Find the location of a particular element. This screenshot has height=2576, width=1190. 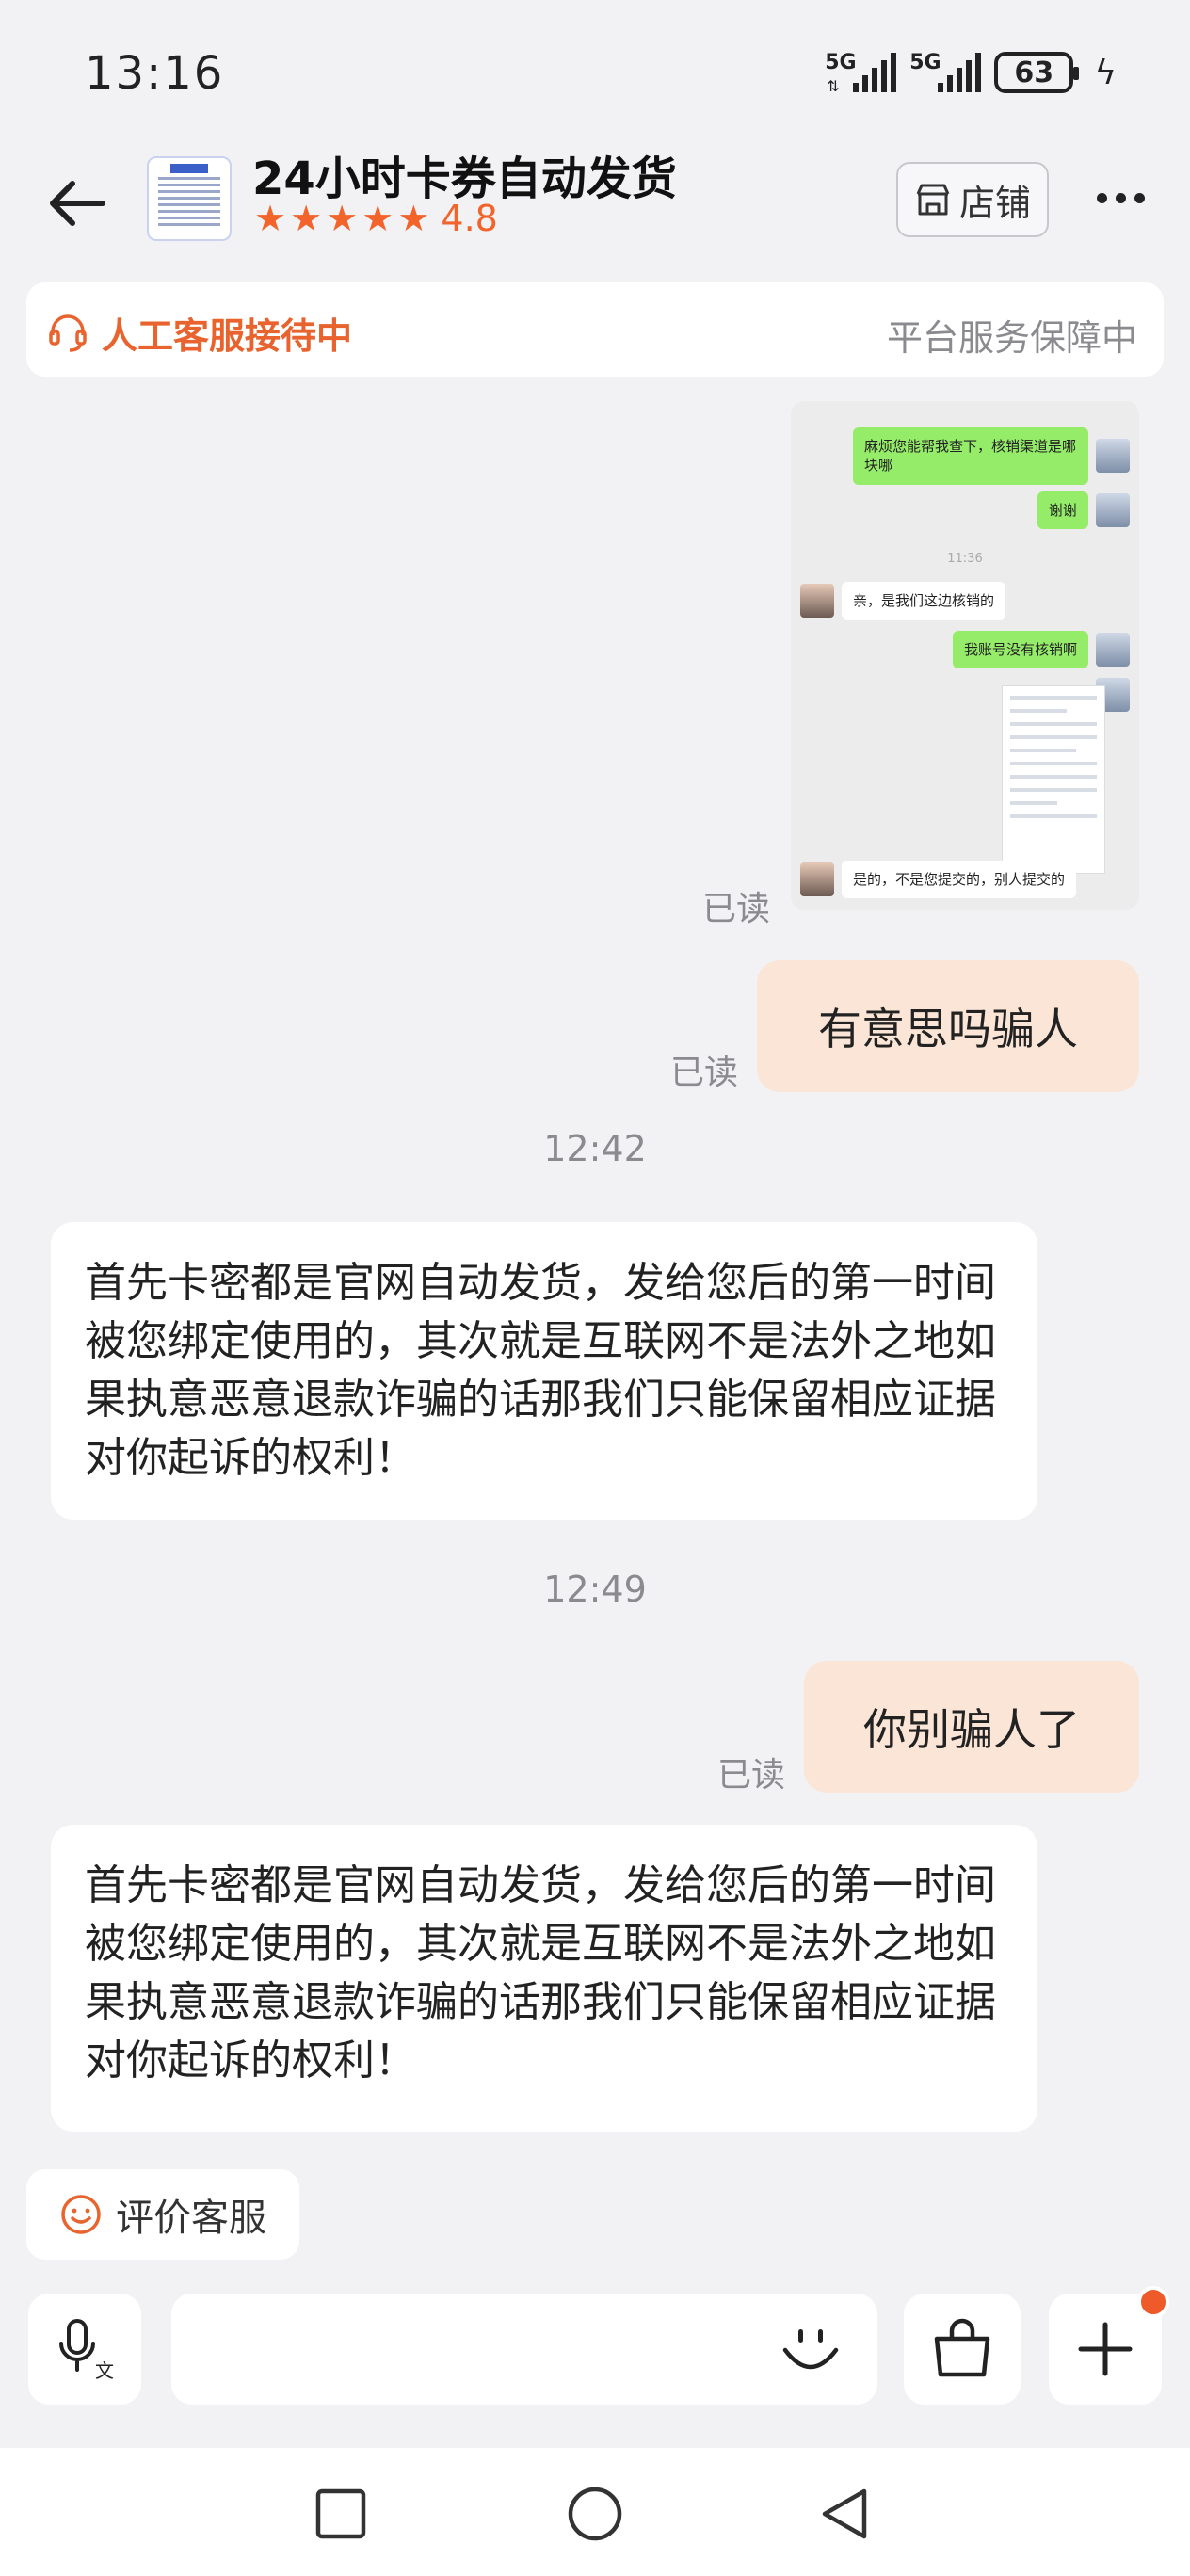

store-icon is located at coordinates (933, 200).